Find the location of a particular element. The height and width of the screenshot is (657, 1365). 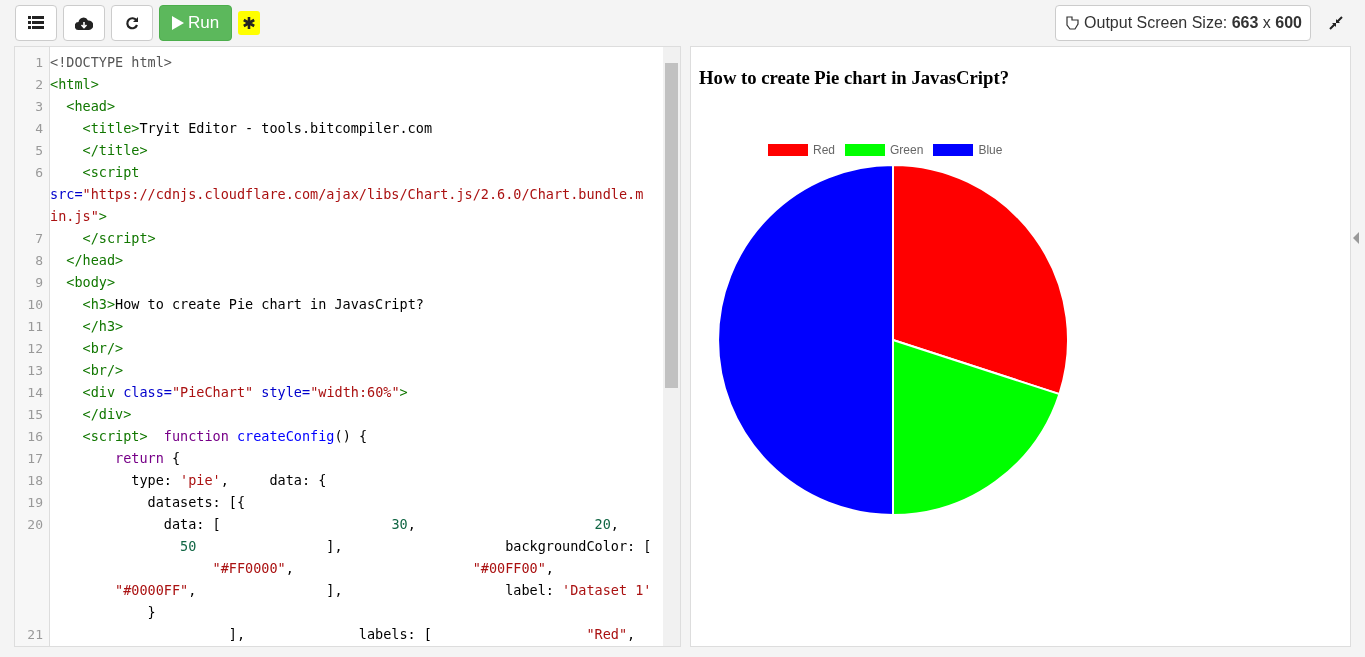

legend-label: Green is located at coordinates (907, 150).